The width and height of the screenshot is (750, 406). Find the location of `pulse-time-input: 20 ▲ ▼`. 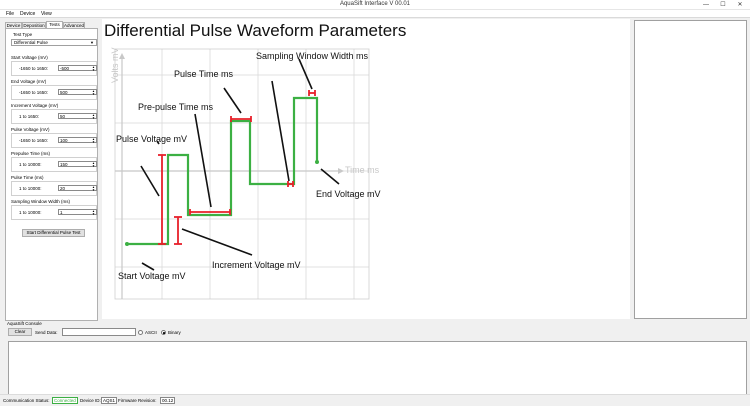

pulse-time-input: 20 ▲ ▼ is located at coordinates (77, 188).